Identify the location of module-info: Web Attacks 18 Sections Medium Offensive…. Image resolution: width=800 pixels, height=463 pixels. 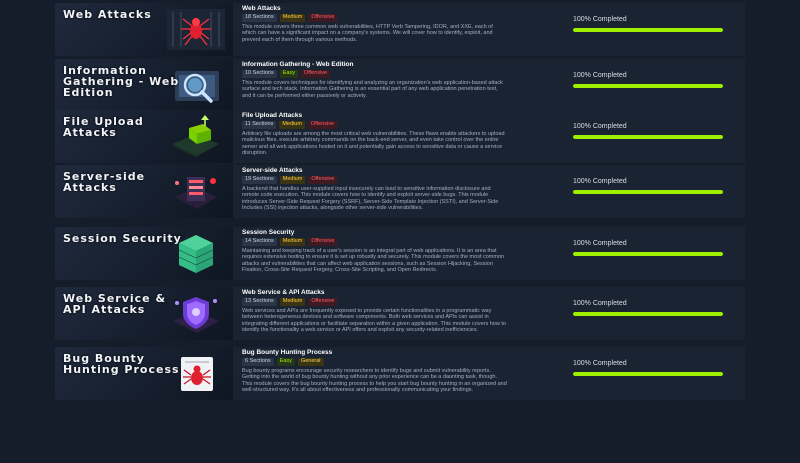
(374, 24).